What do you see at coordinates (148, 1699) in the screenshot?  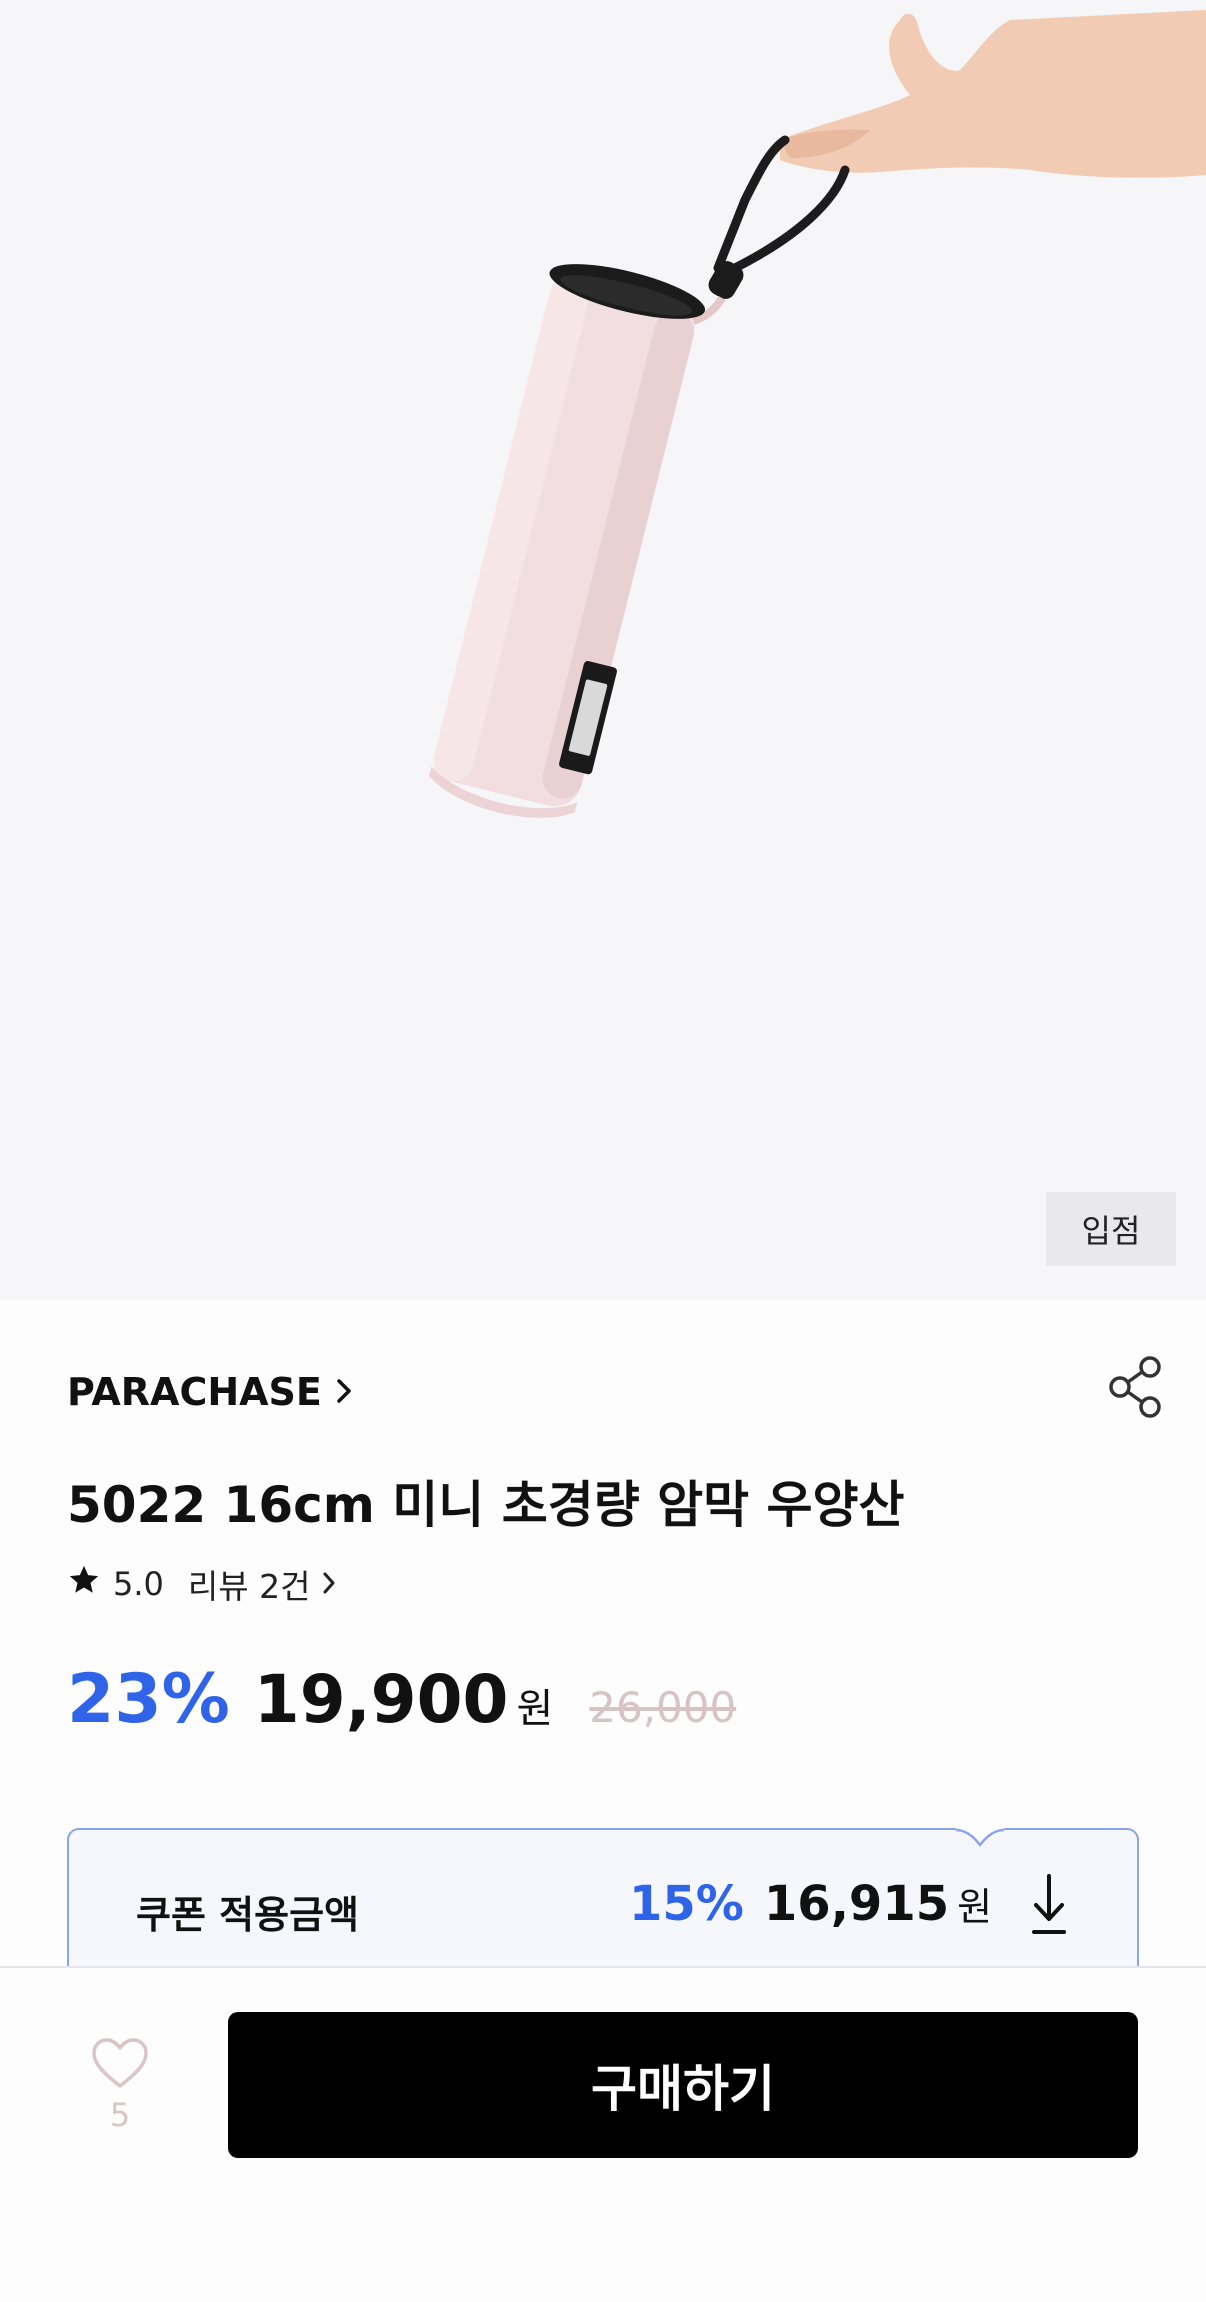 I see `discount-rate: 23%` at bounding box center [148, 1699].